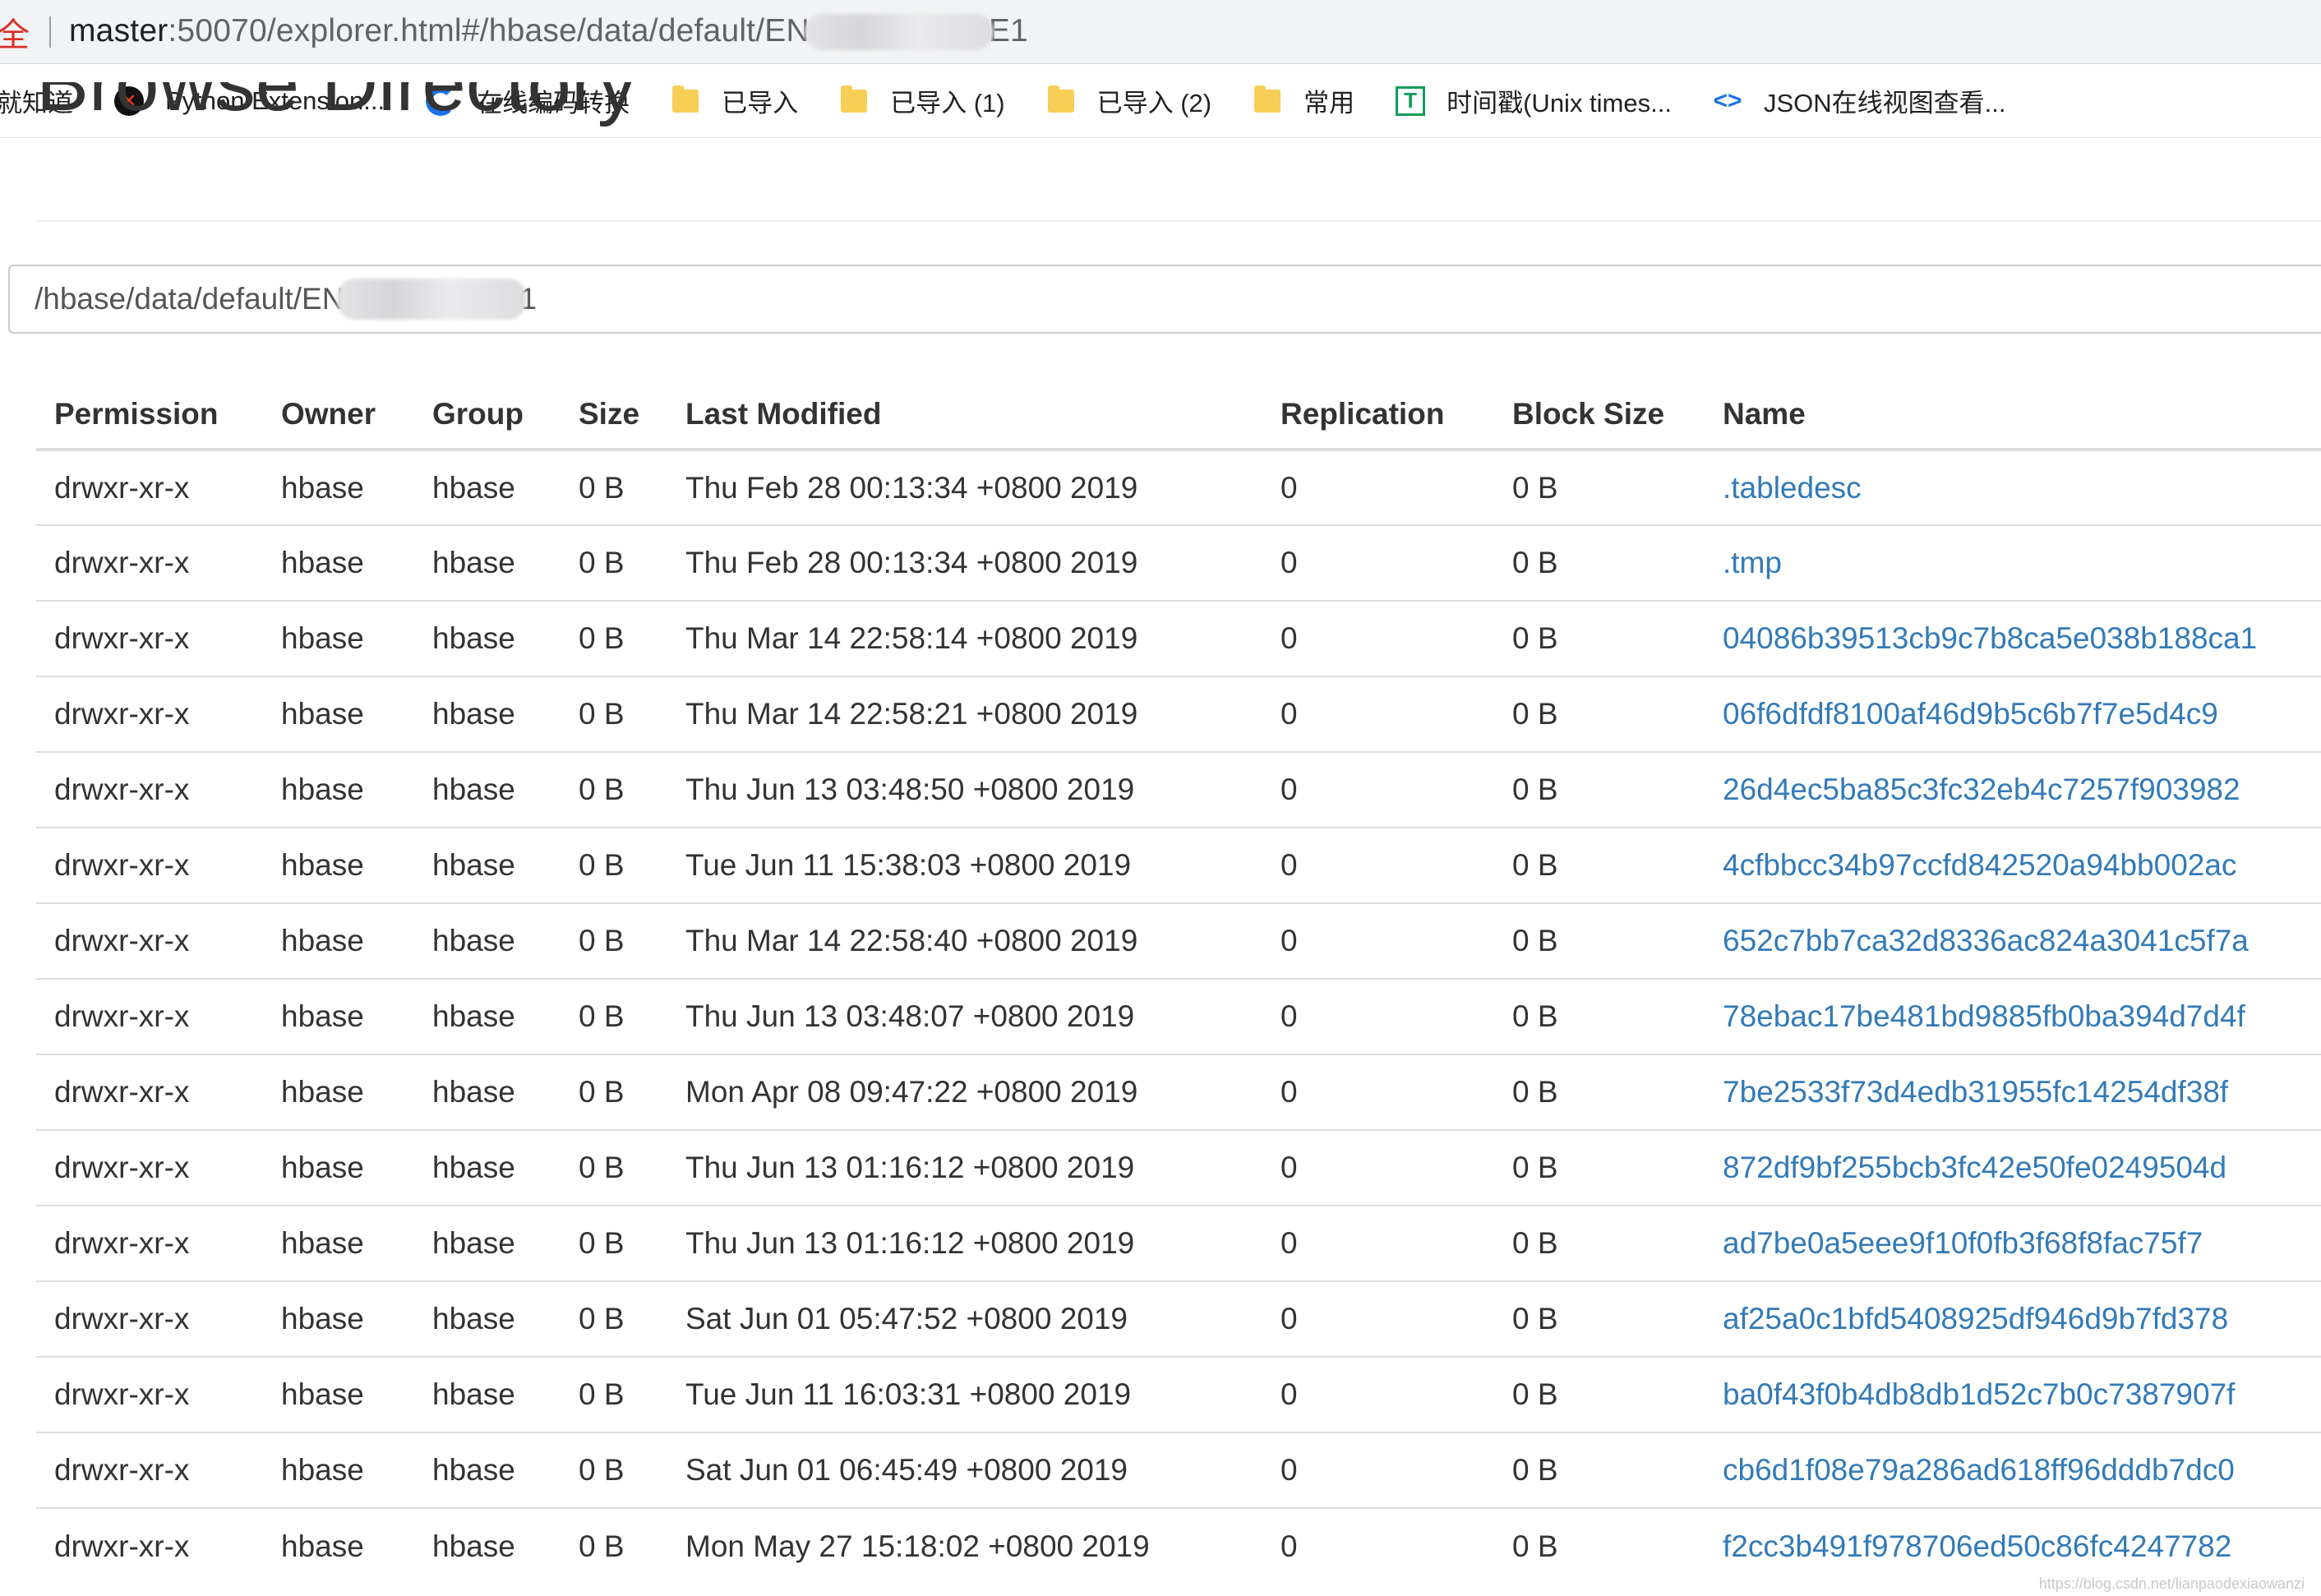  I want to click on col-group: Group, so click(487, 416).